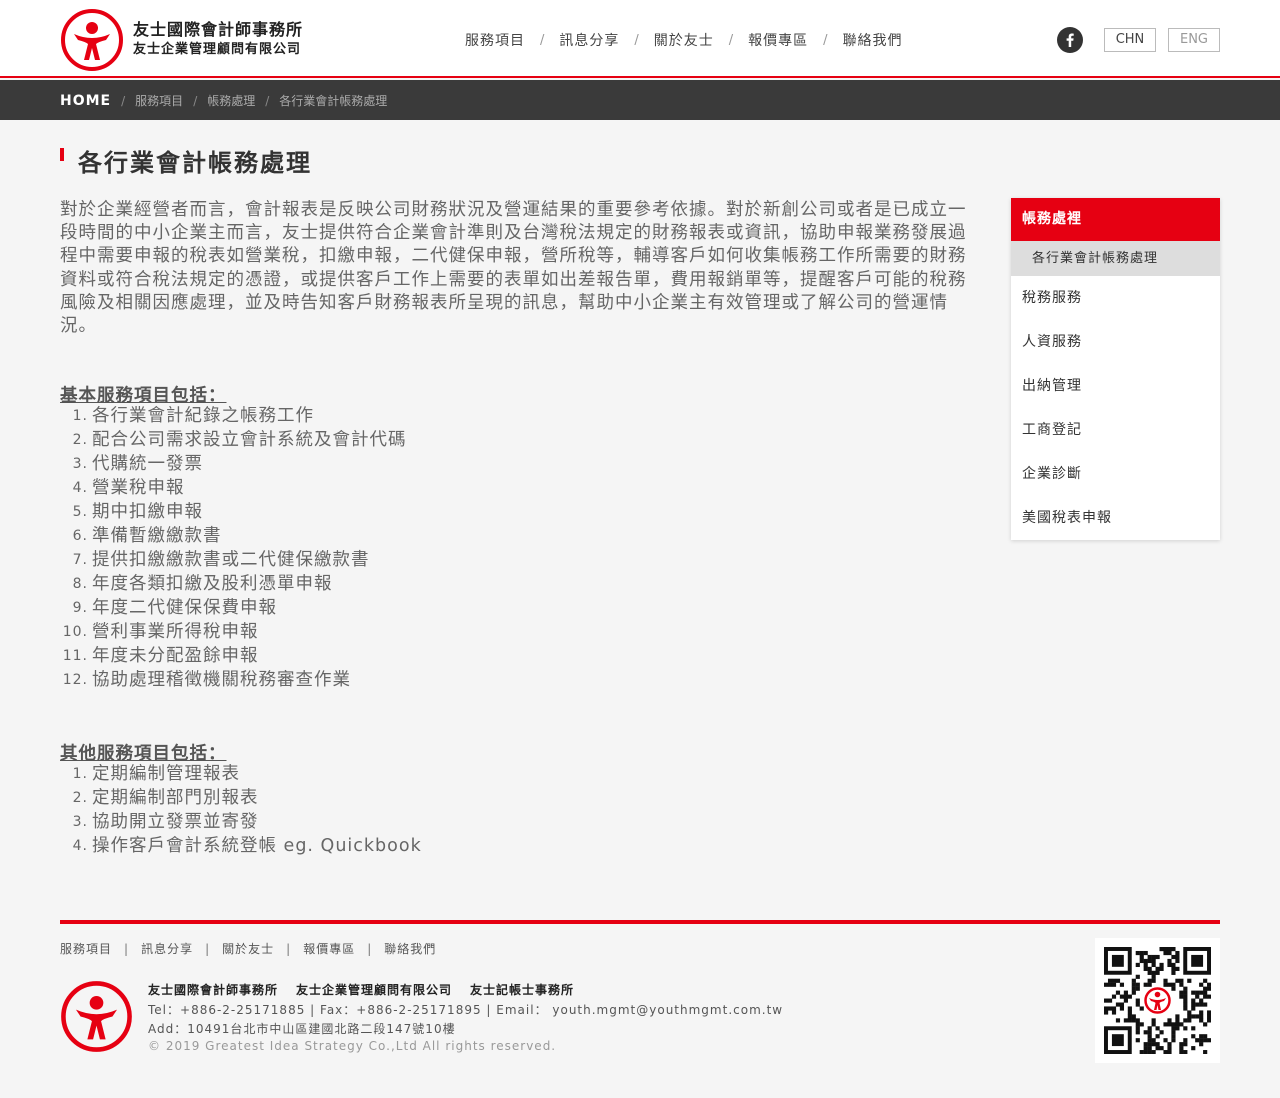 The image size is (1280, 1098). I want to click on nav-item-about: 關於友士, so click(684, 40).